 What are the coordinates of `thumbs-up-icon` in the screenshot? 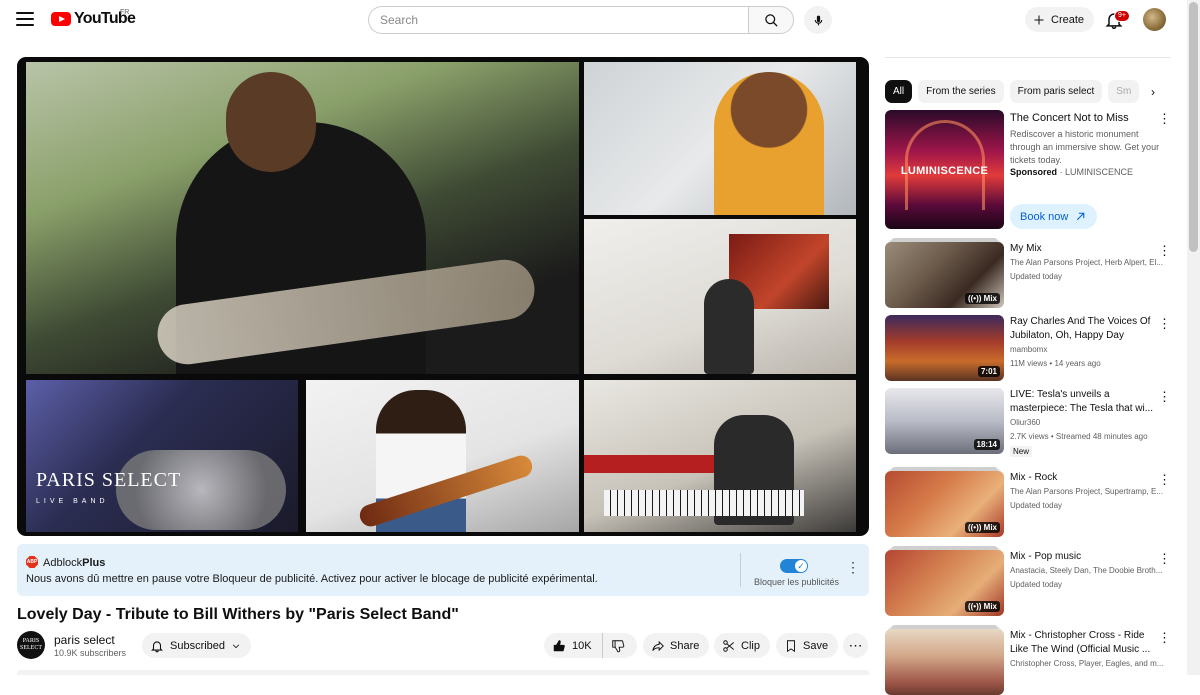 It's located at (559, 645).